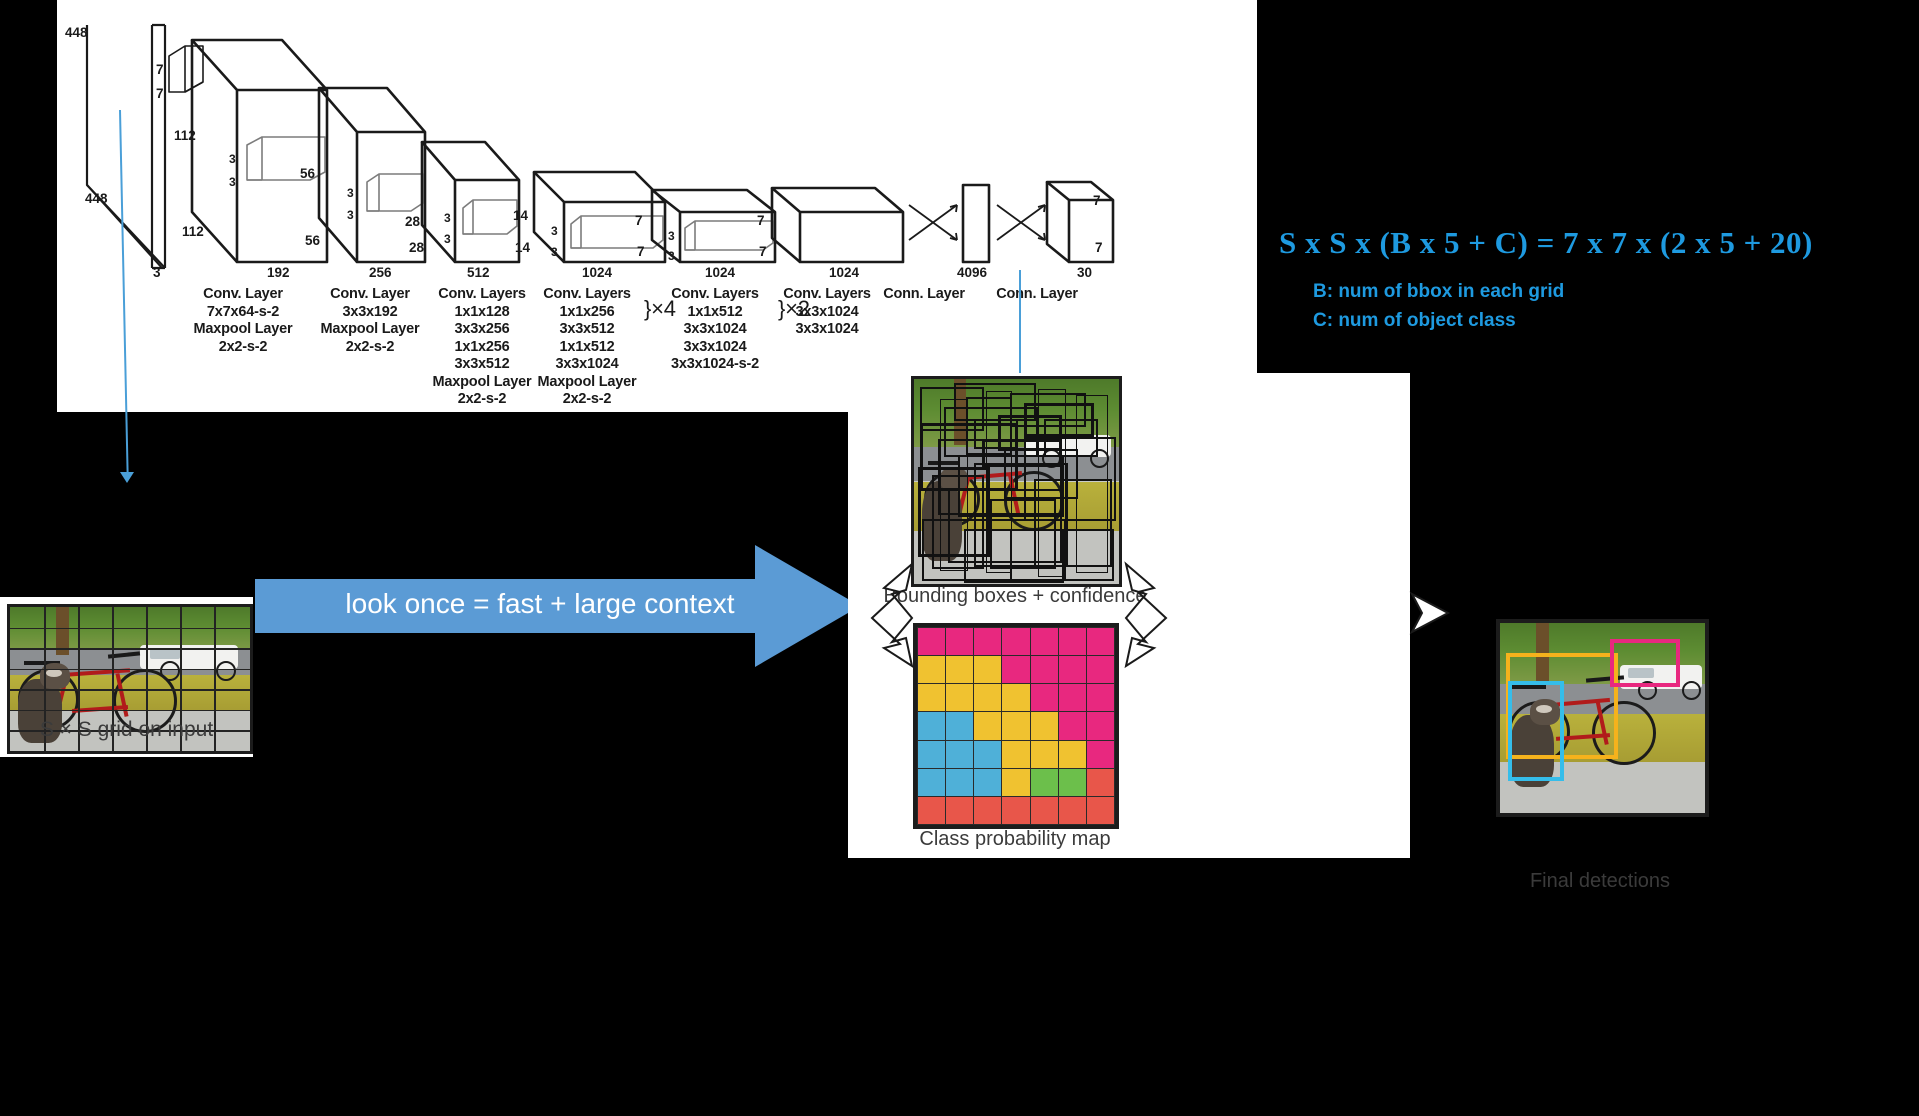 The width and height of the screenshot is (1919, 1116). I want to click on dim-1024c: 1024, so click(844, 272).